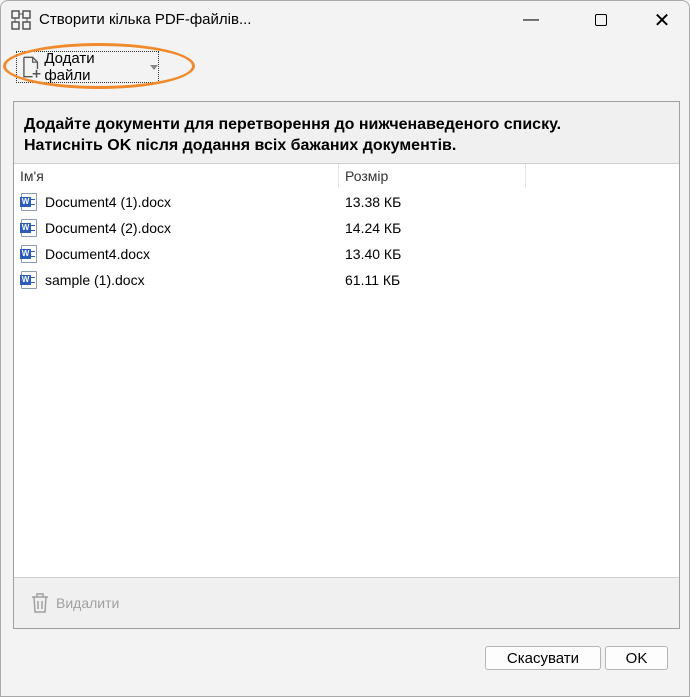 Image resolution: width=690 pixels, height=697 pixels. I want to click on minimize-button: —, so click(531, 20).